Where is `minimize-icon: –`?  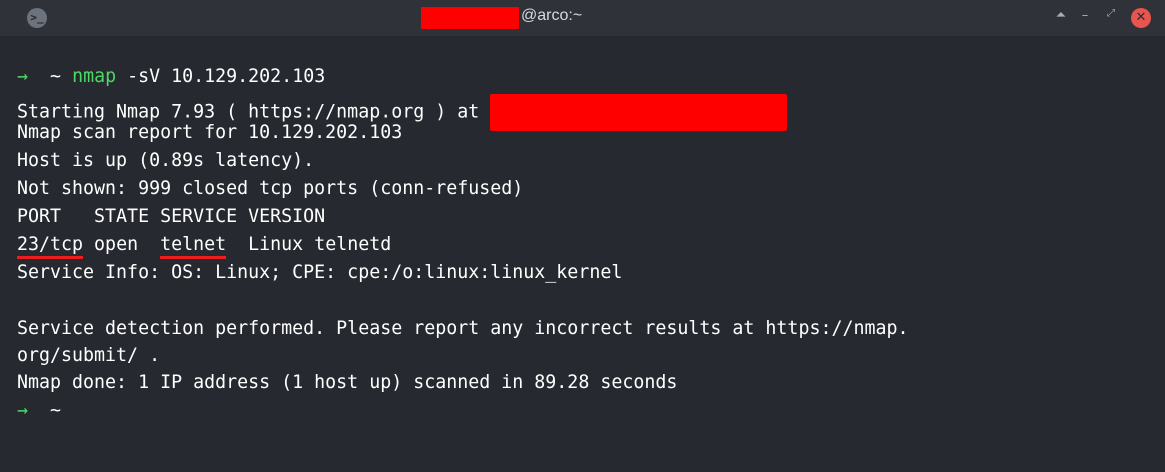 minimize-icon: – is located at coordinates (1085, 18).